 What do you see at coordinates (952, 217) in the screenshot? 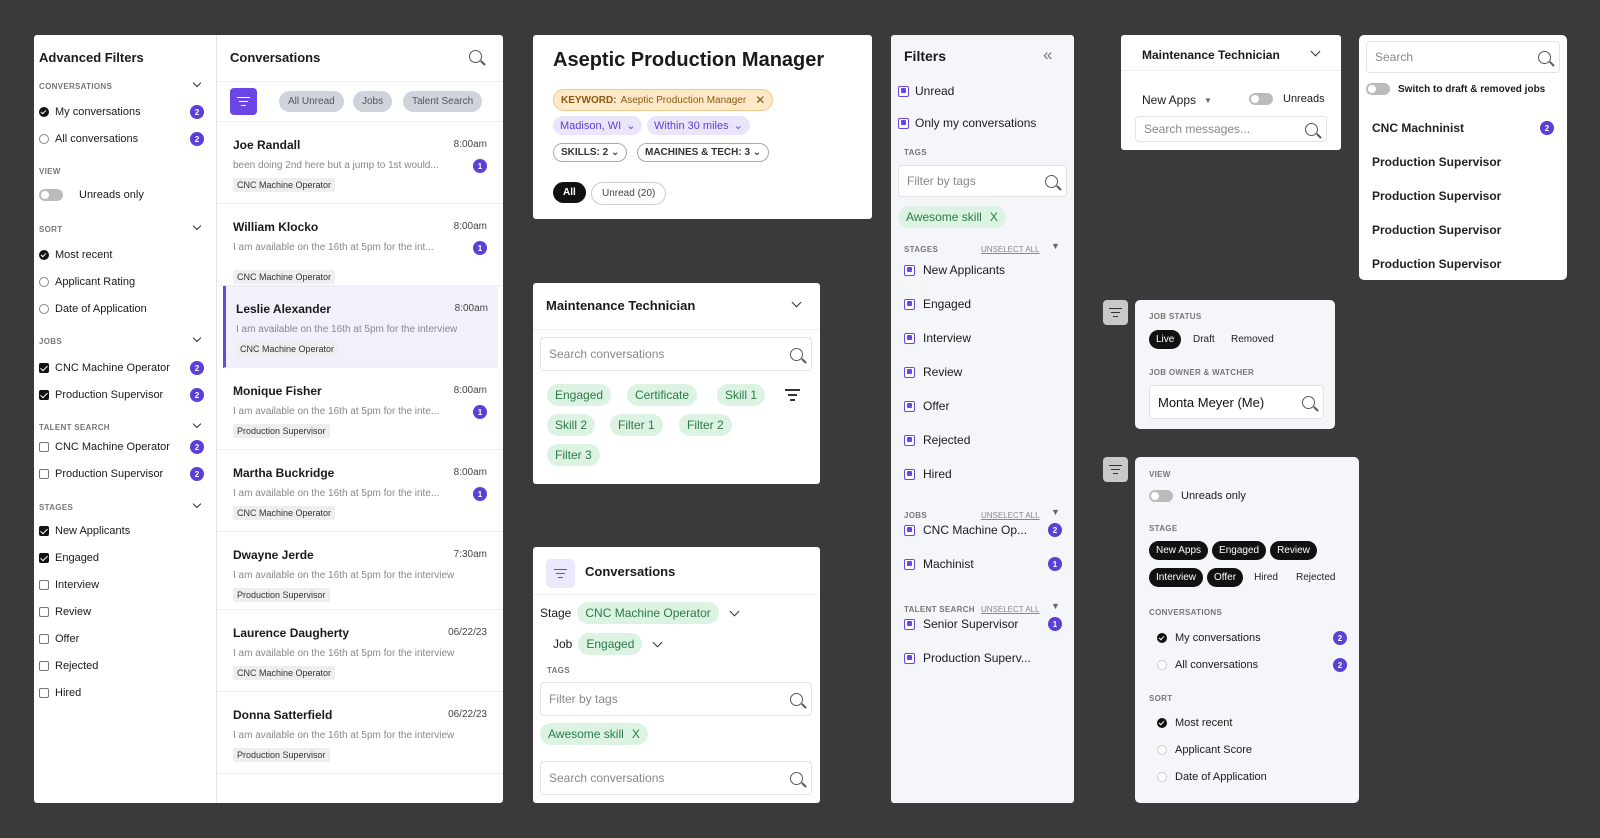
I see `selected-tag: Awesome skill X` at bounding box center [952, 217].